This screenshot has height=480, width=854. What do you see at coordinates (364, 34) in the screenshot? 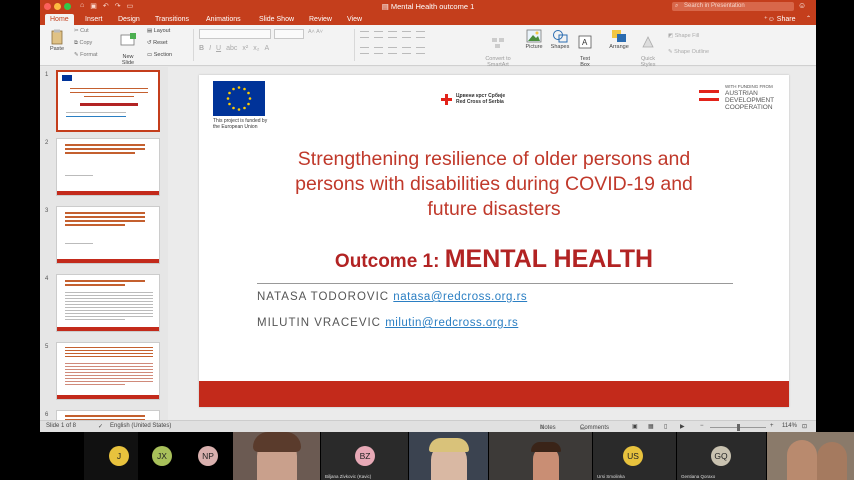
I see `bullets-icon` at bounding box center [364, 34].